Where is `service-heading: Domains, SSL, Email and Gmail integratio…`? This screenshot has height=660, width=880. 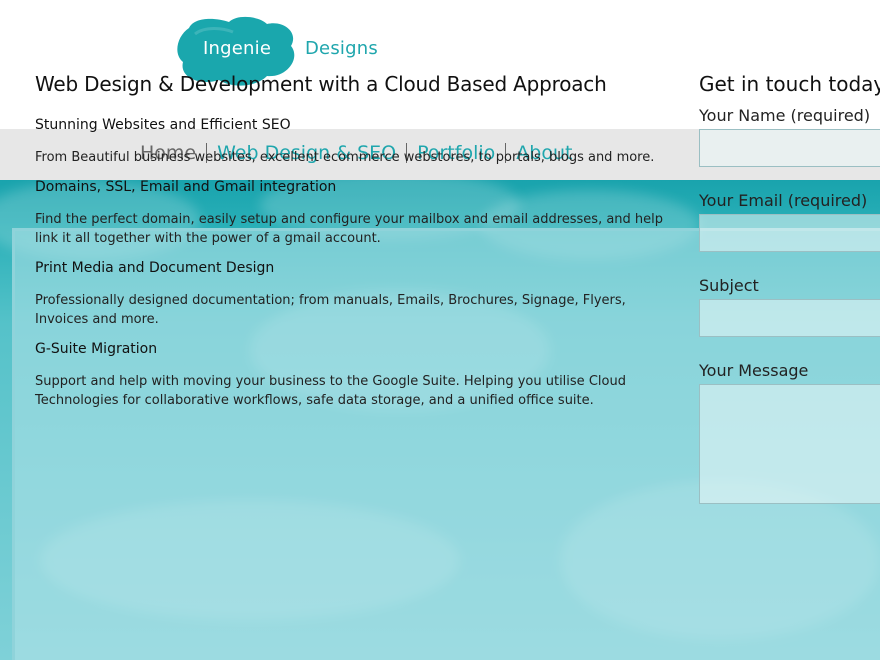 service-heading: Domains, SSL, Email and Gmail integratio… is located at coordinates (186, 187).